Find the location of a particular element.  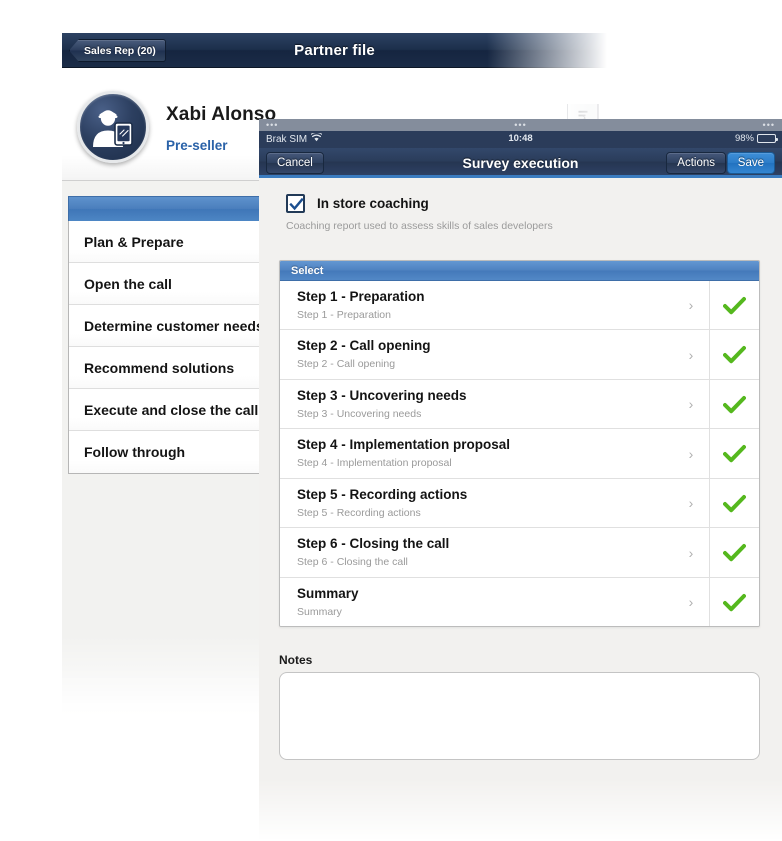

table-header-select: Select is located at coordinates (519, 271).